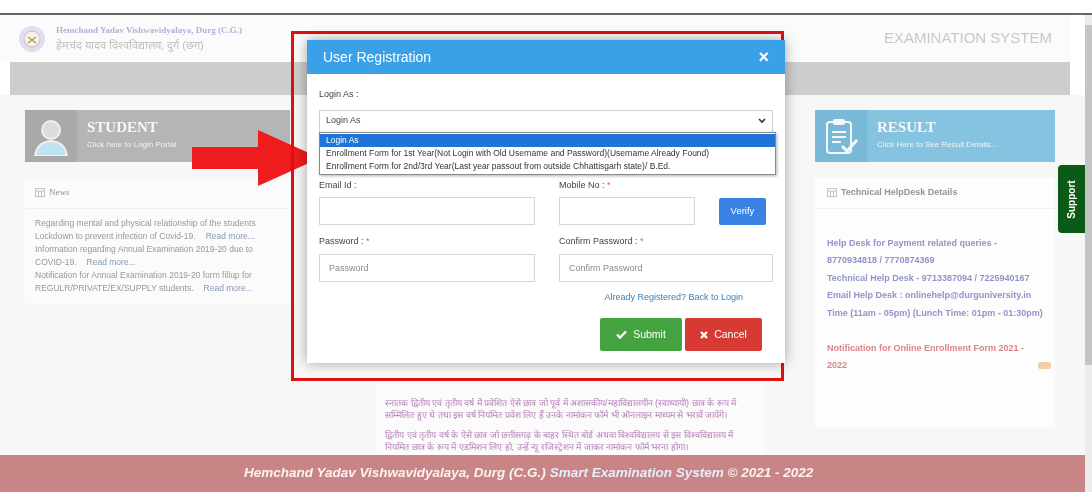 The height and width of the screenshot is (492, 1092). I want to click on dropdown-option: Enrollment Form for 2nd/3rd Year(Last year passout from outside Chhattisgarh state)/ B.Ed., so click(547, 166).